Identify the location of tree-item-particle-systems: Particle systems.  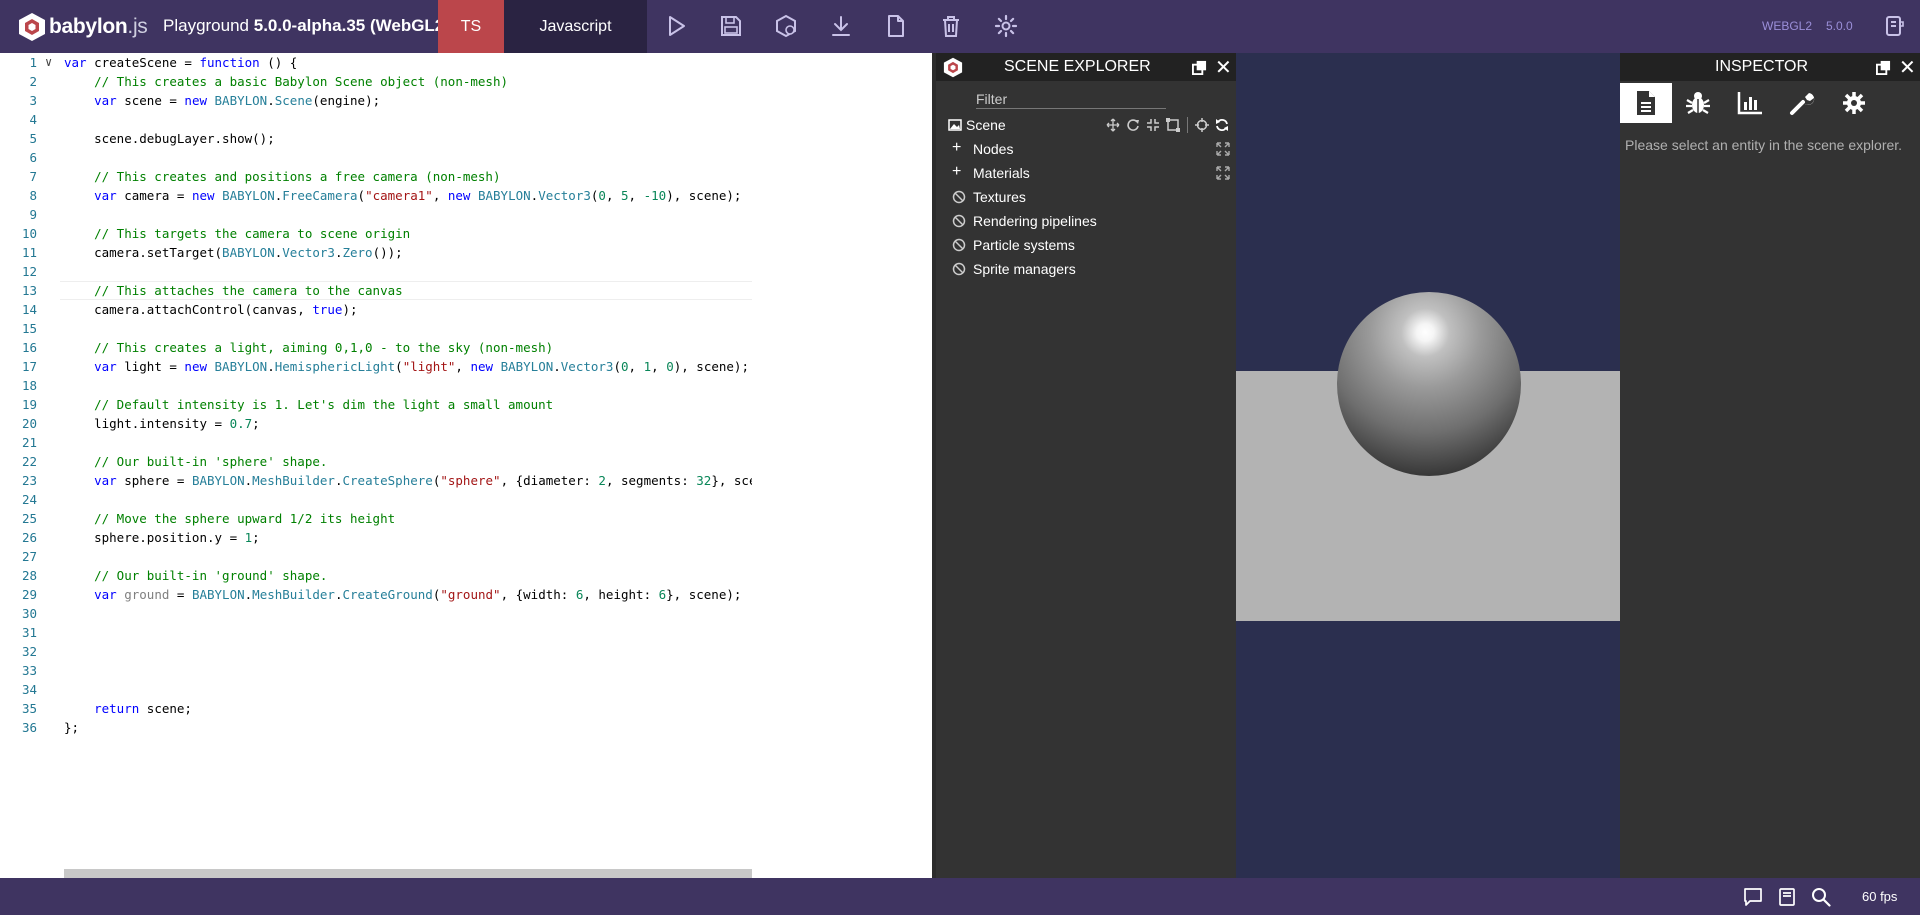
(1086, 245).